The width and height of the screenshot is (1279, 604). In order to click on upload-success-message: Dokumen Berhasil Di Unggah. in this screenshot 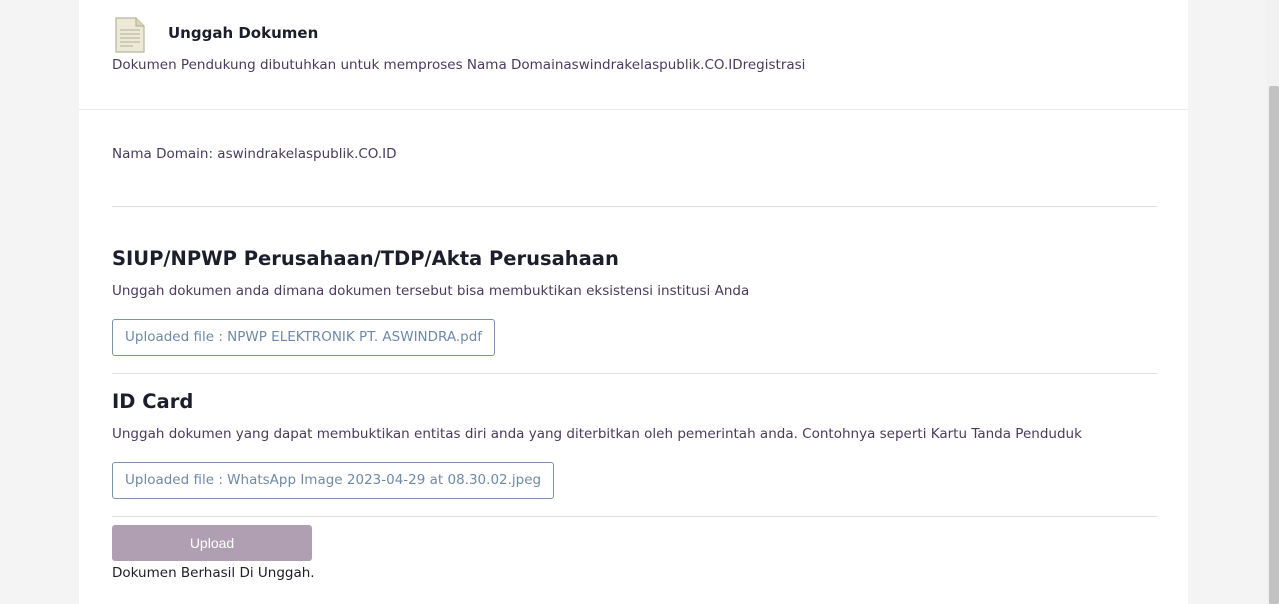, I will do `click(213, 573)`.